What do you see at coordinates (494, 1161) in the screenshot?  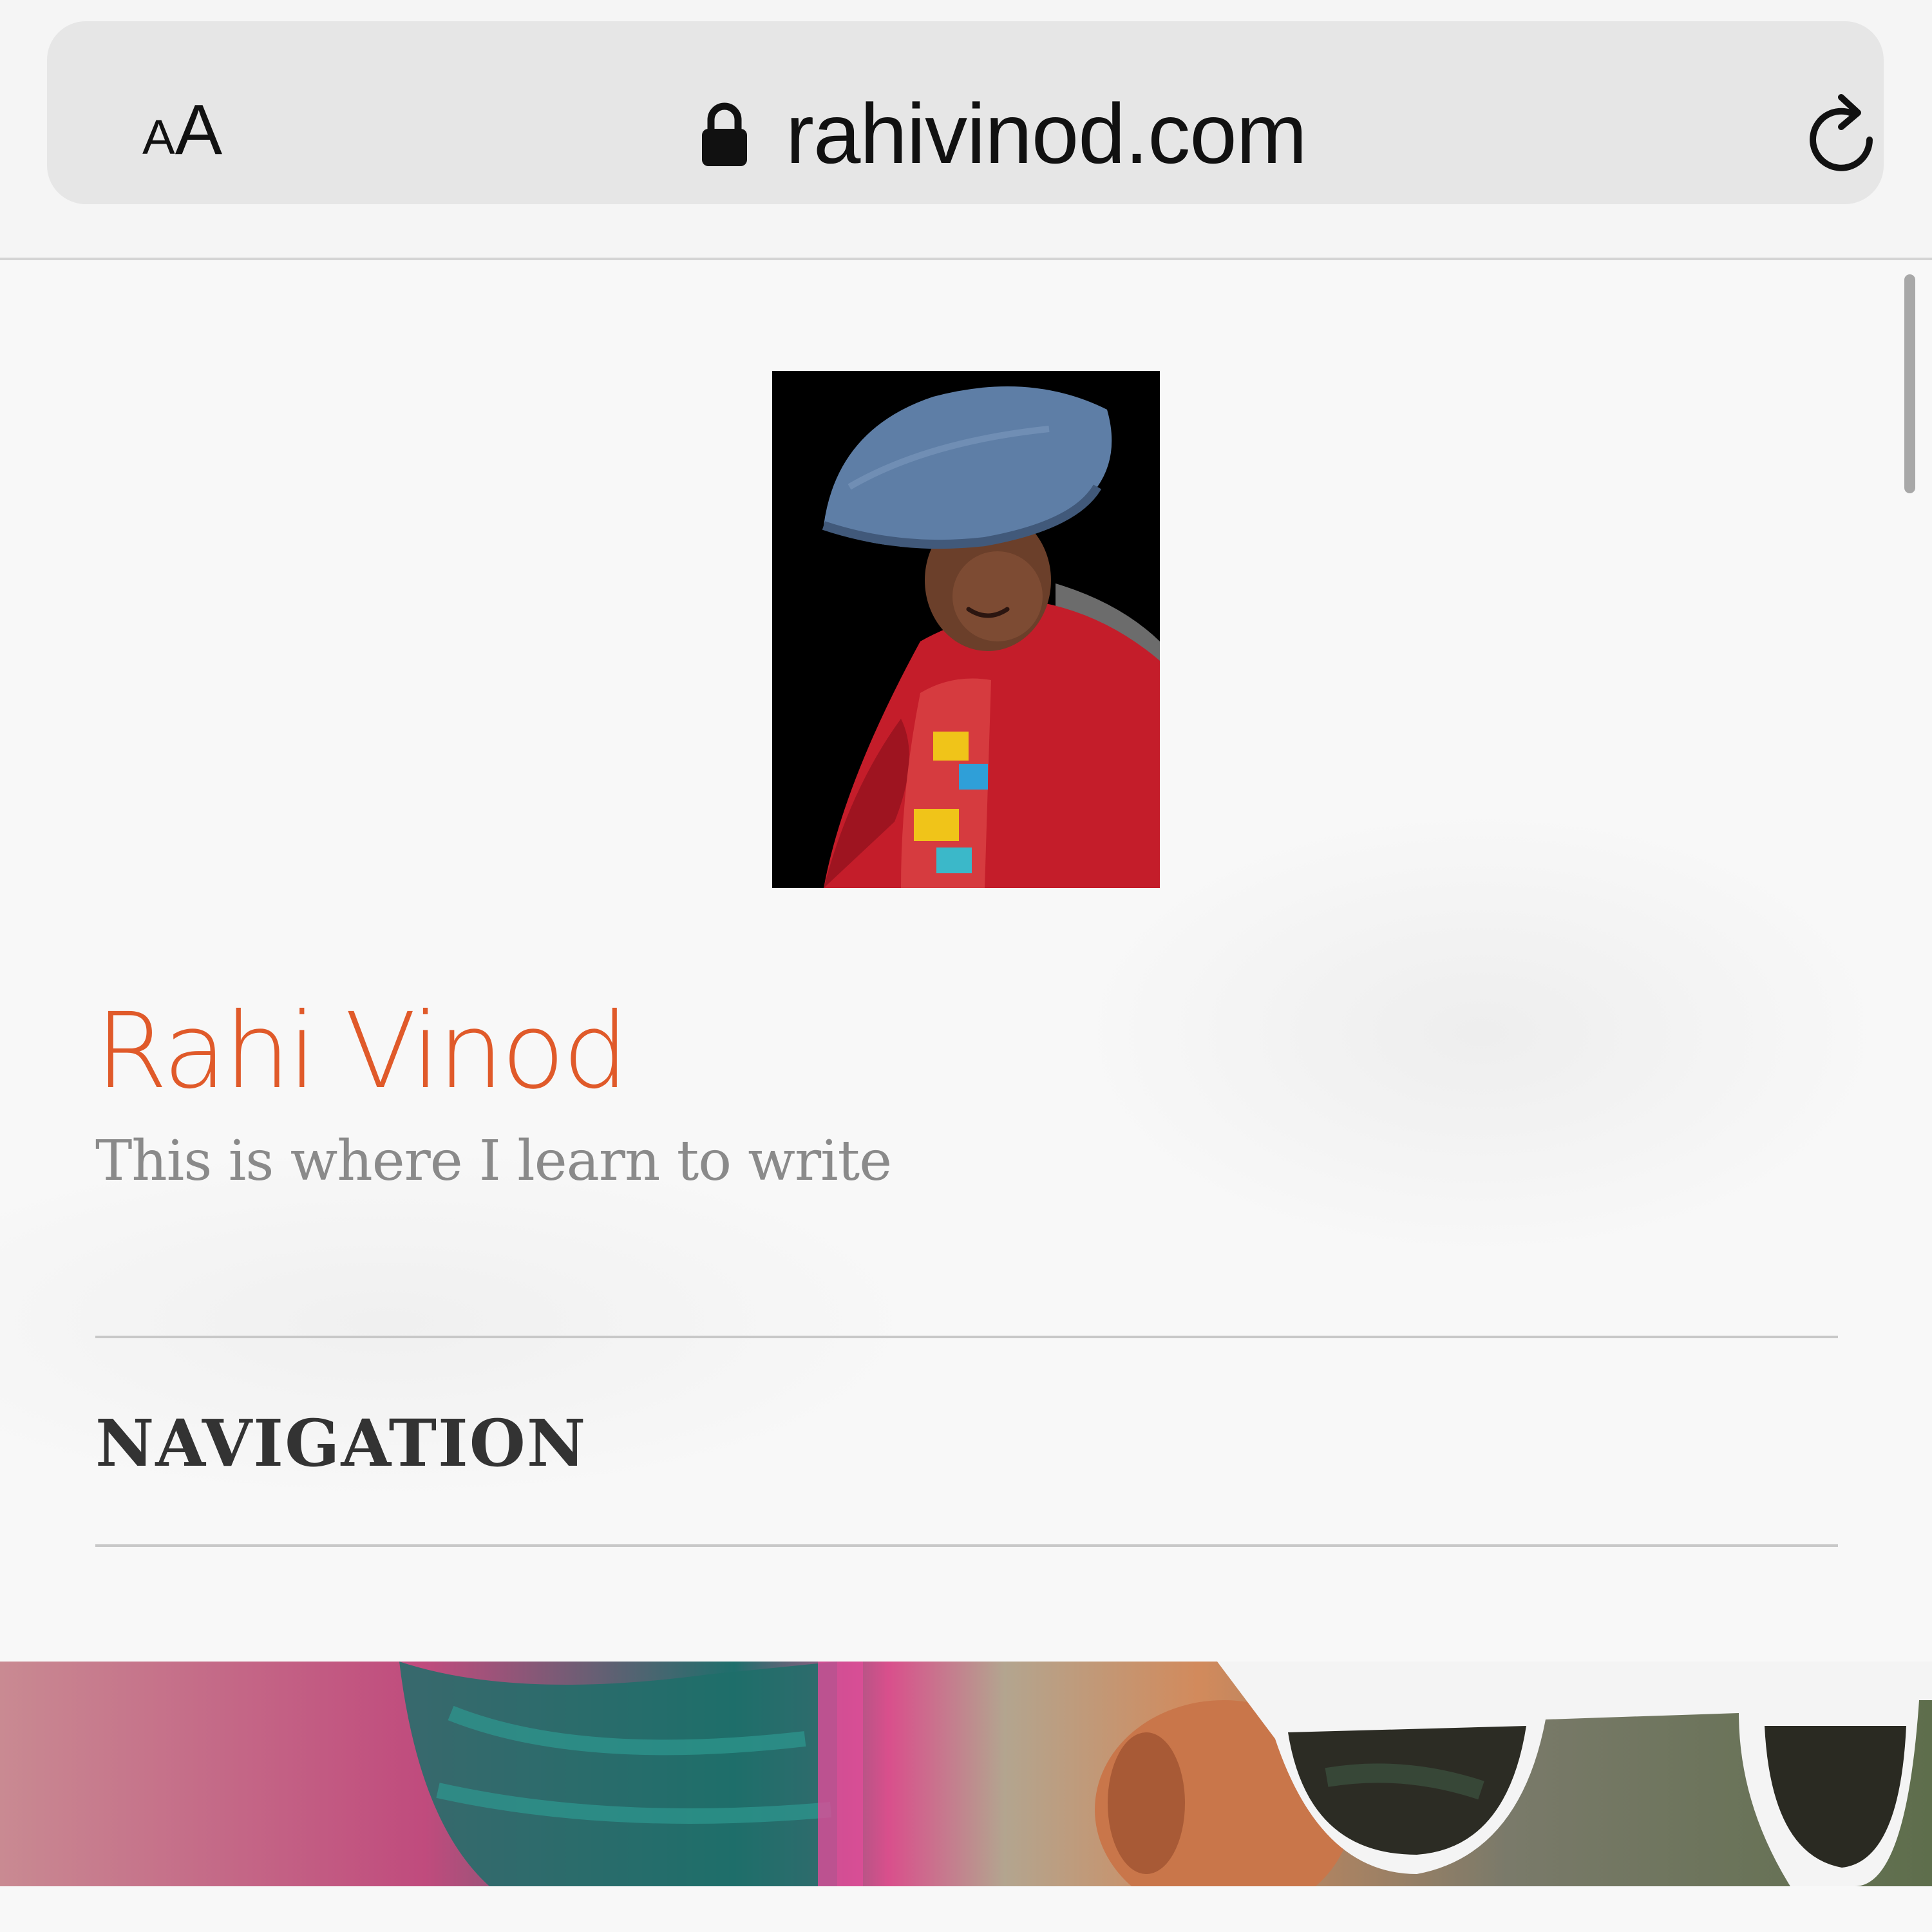 I see `site-tagline: This is where I learn to write` at bounding box center [494, 1161].